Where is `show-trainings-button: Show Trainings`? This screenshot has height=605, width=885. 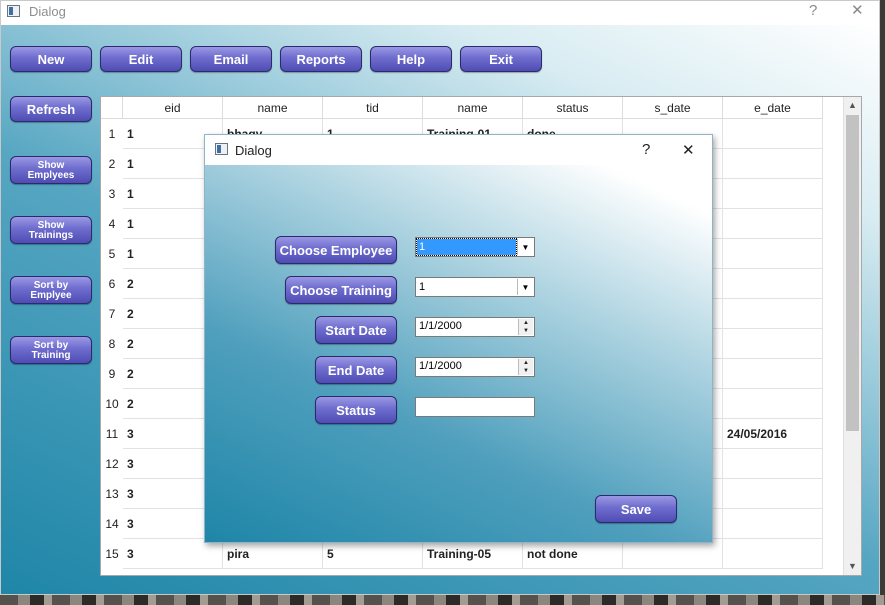 show-trainings-button: Show Trainings is located at coordinates (51, 230).